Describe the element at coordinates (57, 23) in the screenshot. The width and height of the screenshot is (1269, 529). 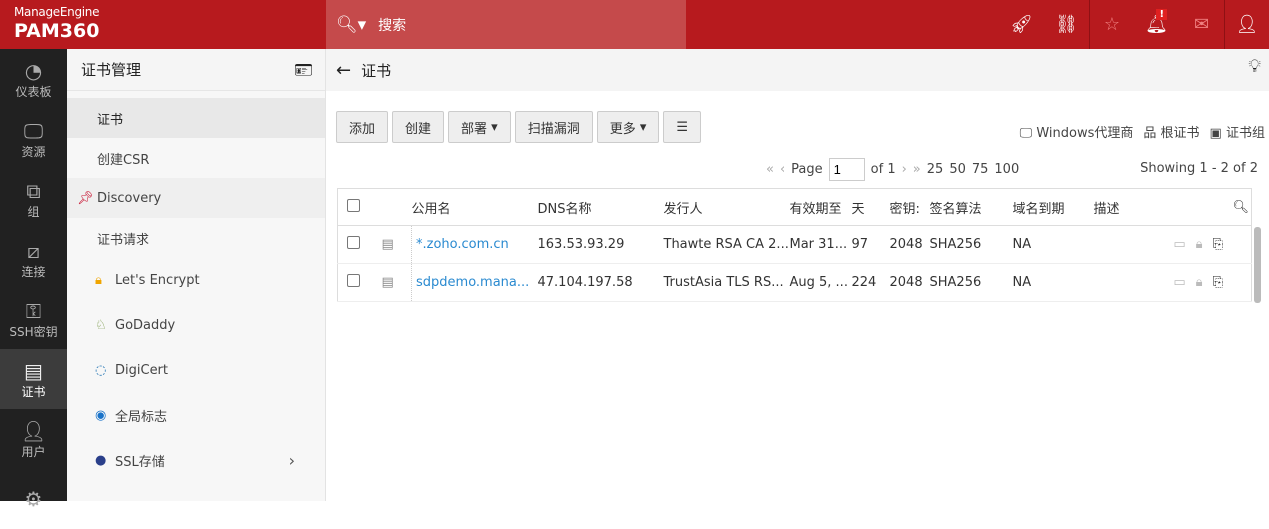
I see `logo: ManageEngine PAM360` at that location.